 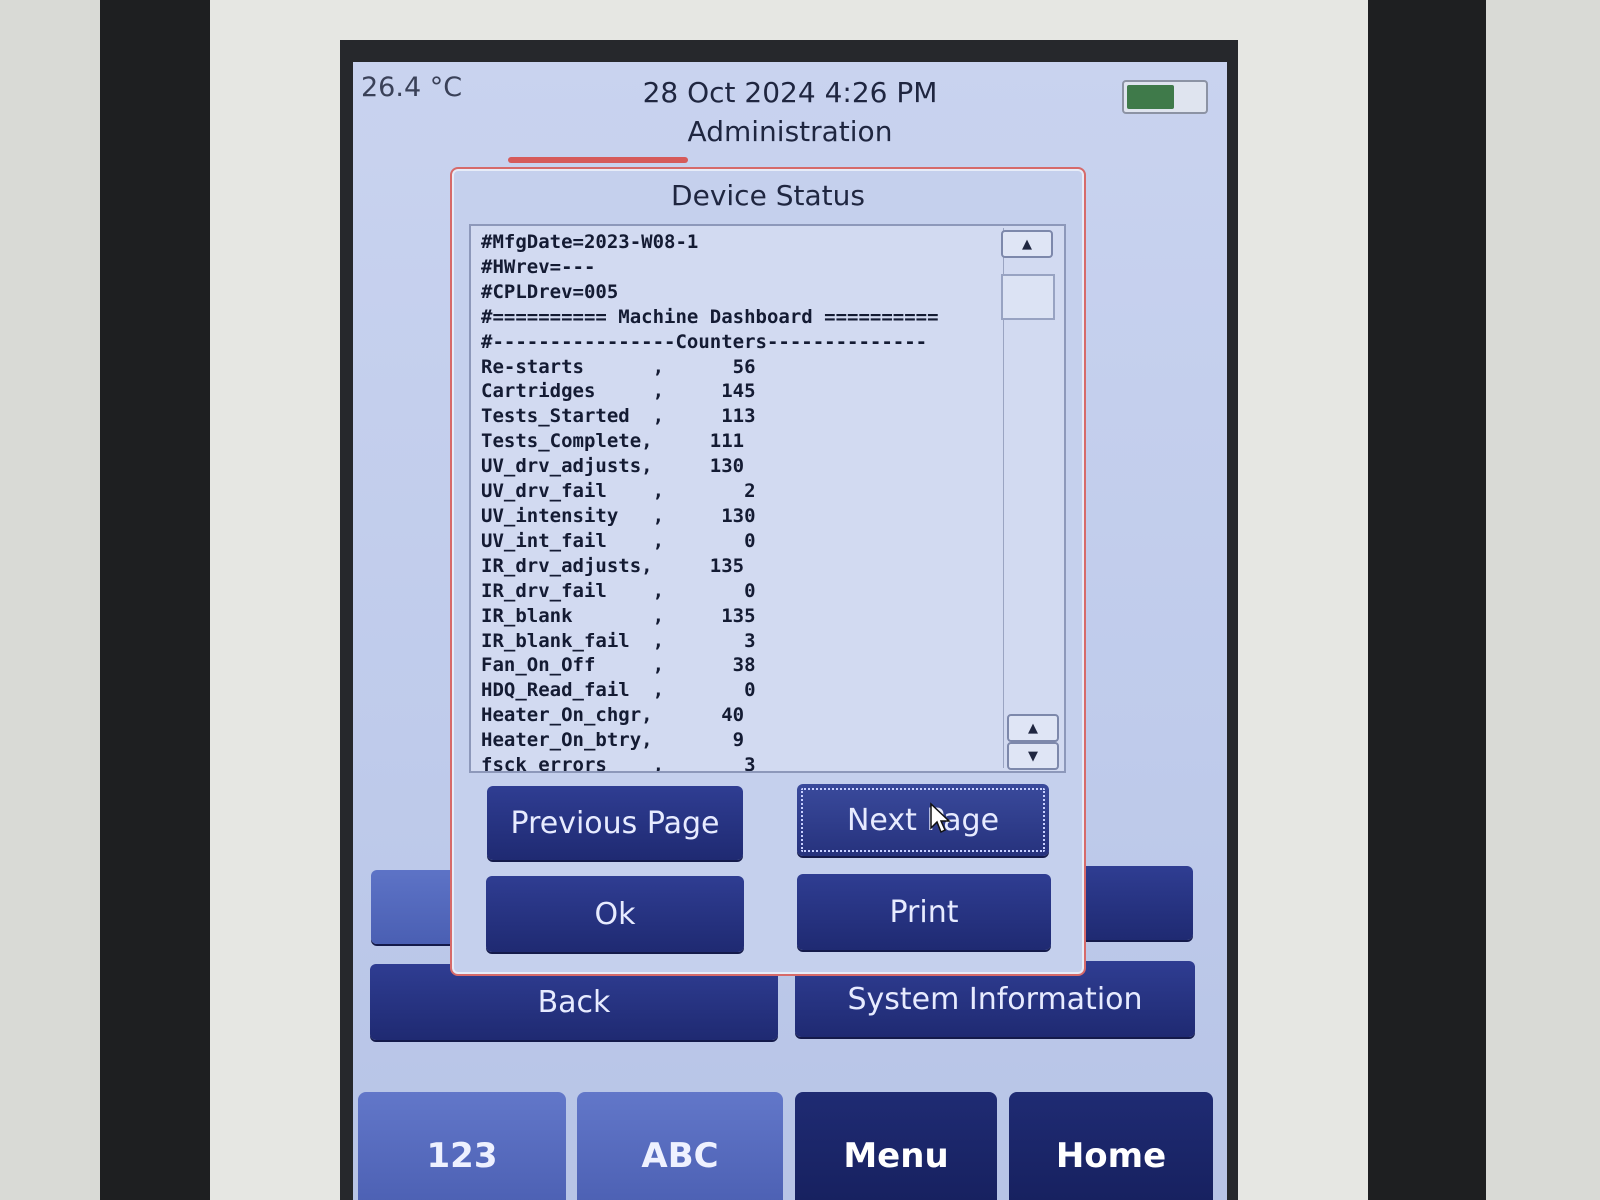 I want to click on status-line: Heater_On_chgr, 40, so click(x=613, y=715).